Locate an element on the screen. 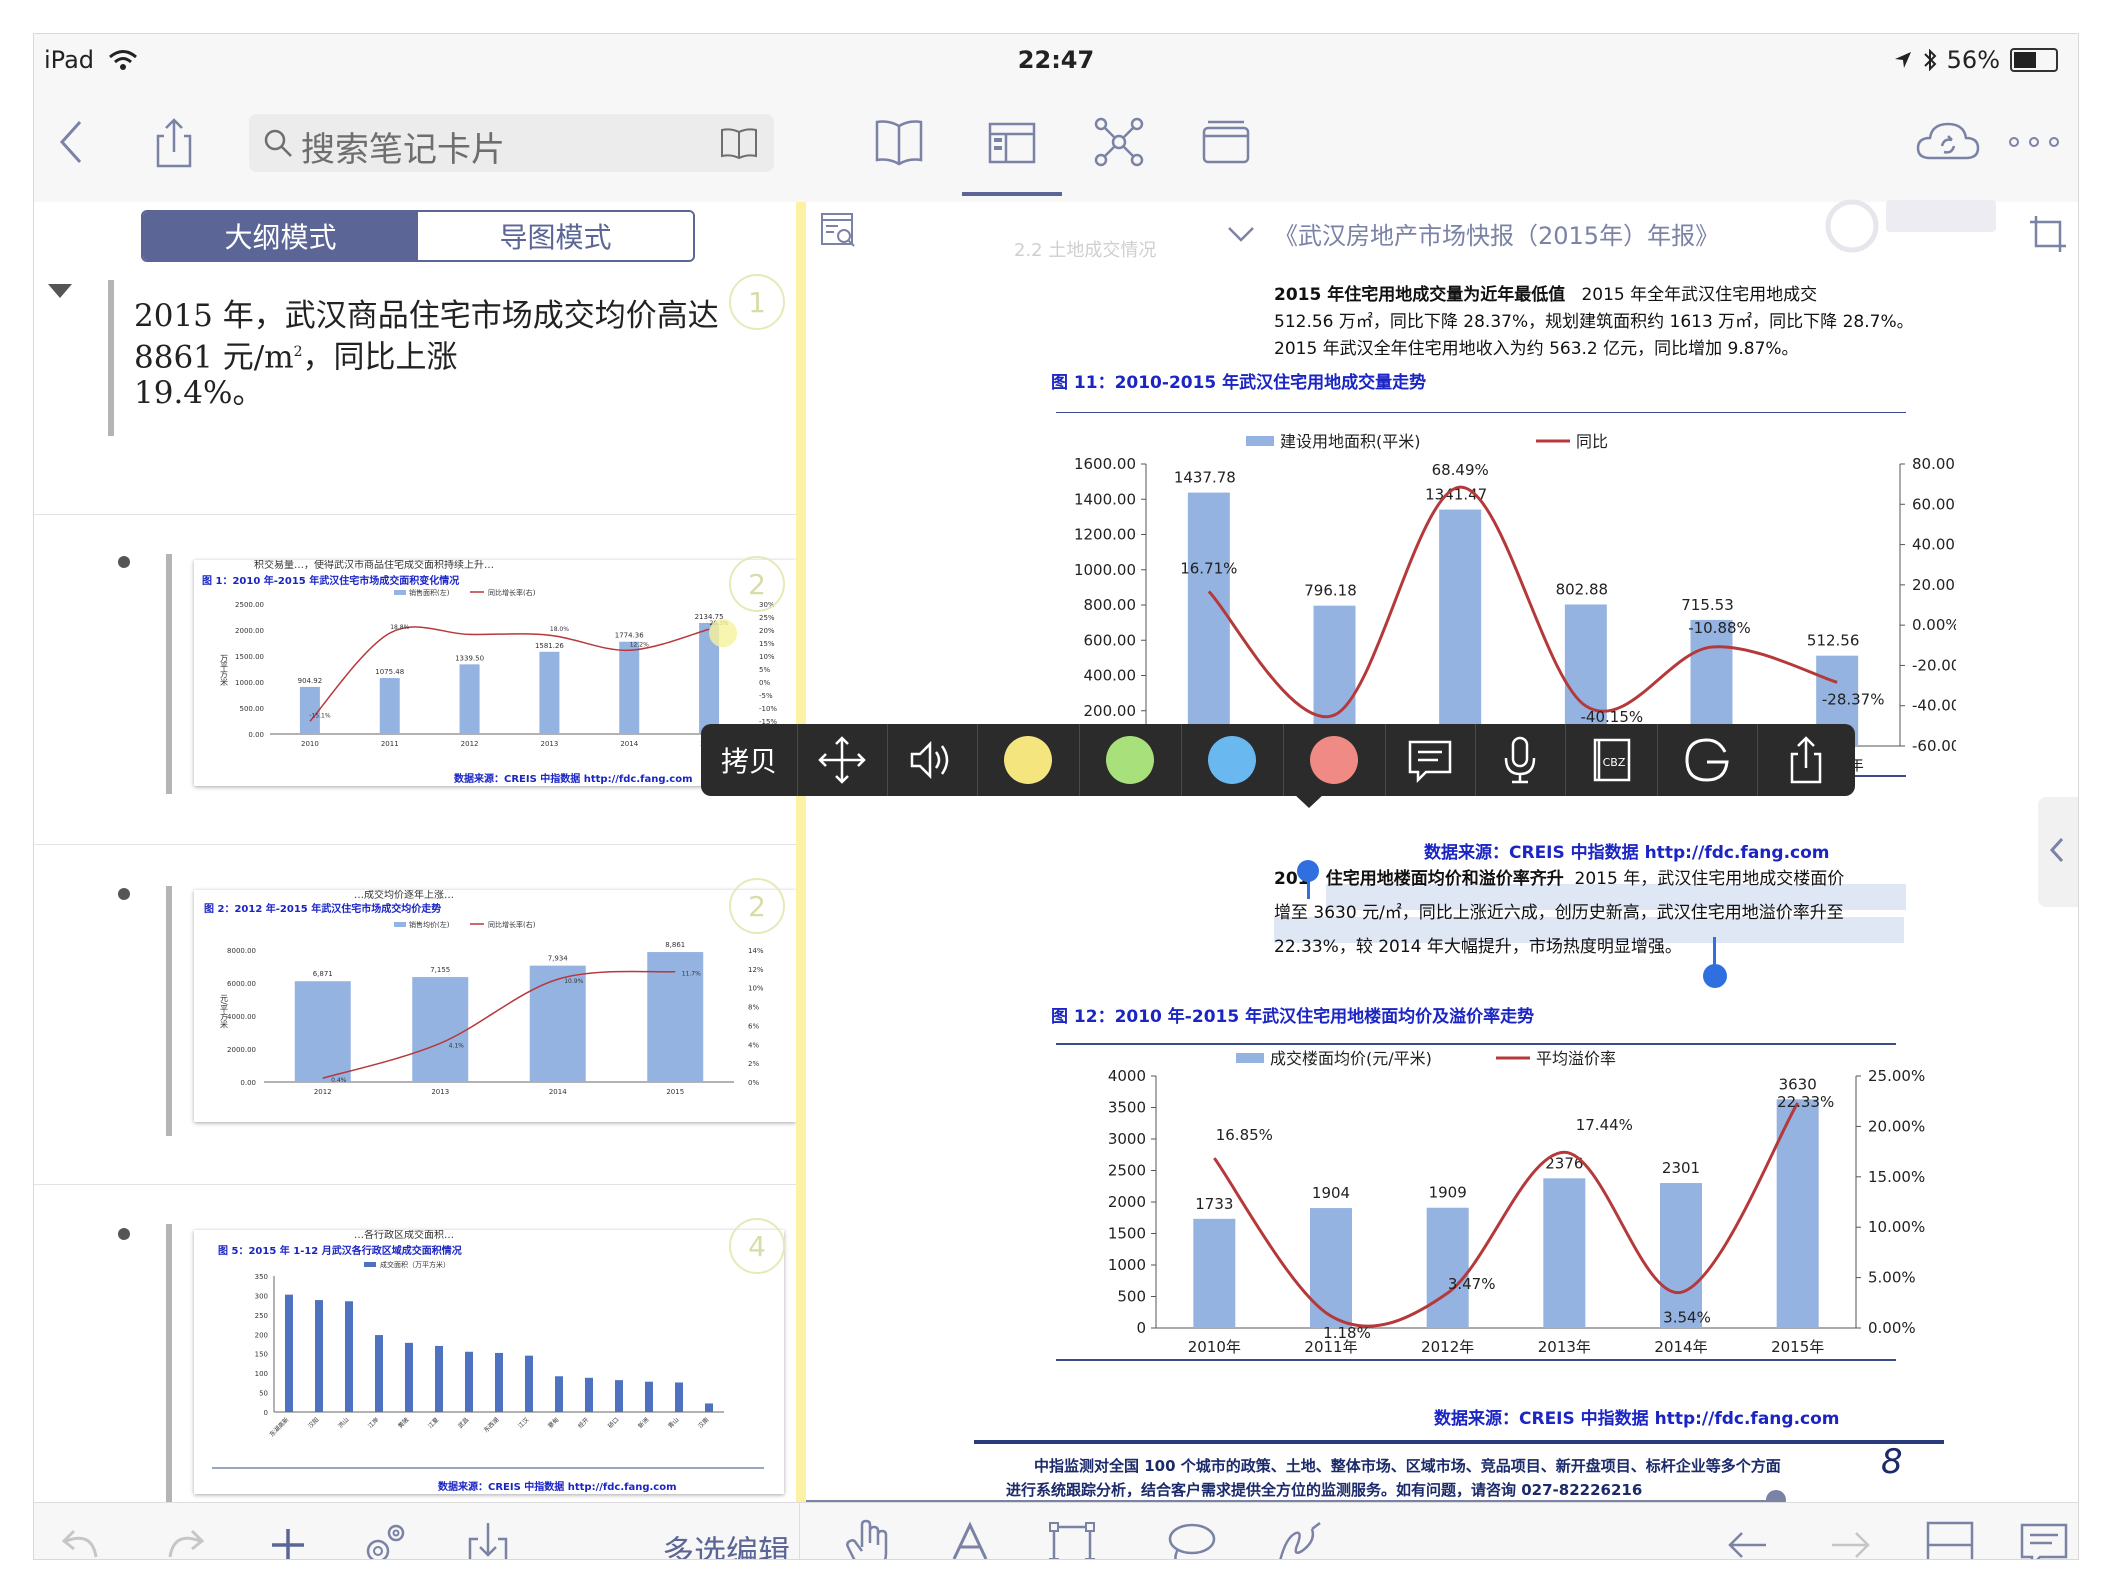  color-swatch-green is located at coordinates (1130, 760).